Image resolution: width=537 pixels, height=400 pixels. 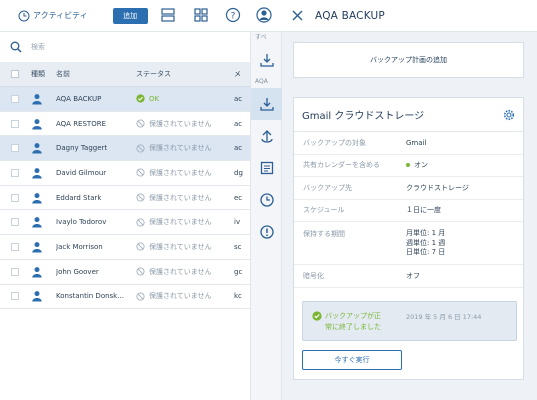 I want to click on field-target: バックアップの対象 Gmail, so click(x=408, y=143).